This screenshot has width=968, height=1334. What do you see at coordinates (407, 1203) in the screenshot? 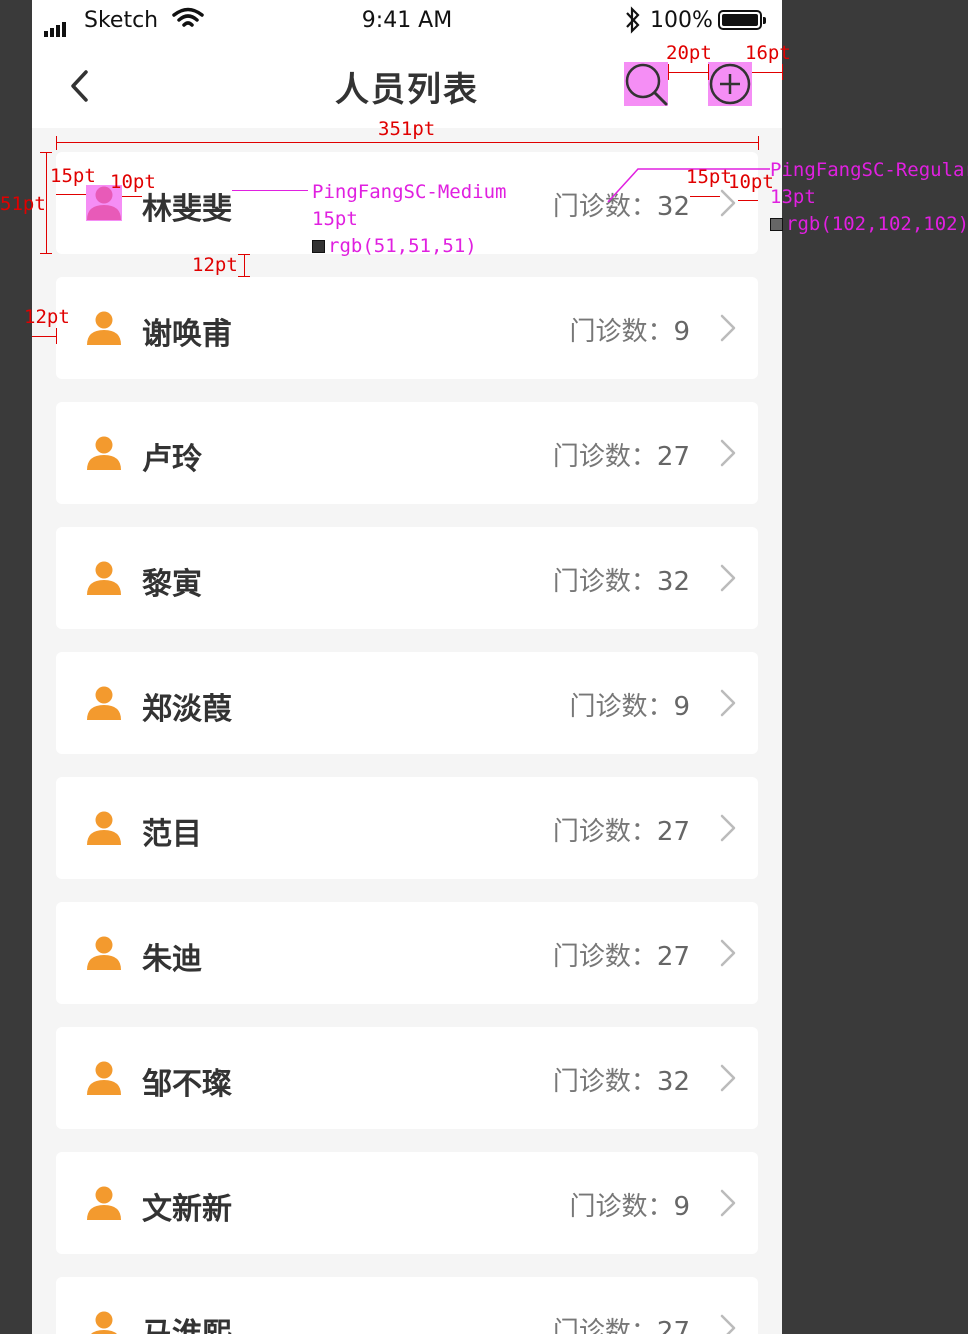
I see `list-item: 文新新 门诊数：9` at bounding box center [407, 1203].